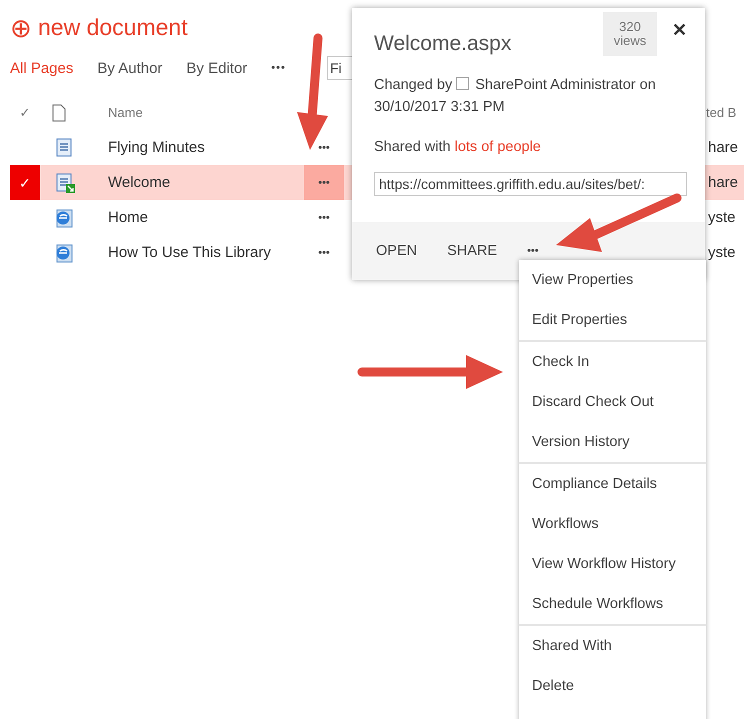 The width and height of the screenshot is (744, 719). Describe the element at coordinates (612, 442) in the screenshot. I see `menu-item: Version History` at that location.